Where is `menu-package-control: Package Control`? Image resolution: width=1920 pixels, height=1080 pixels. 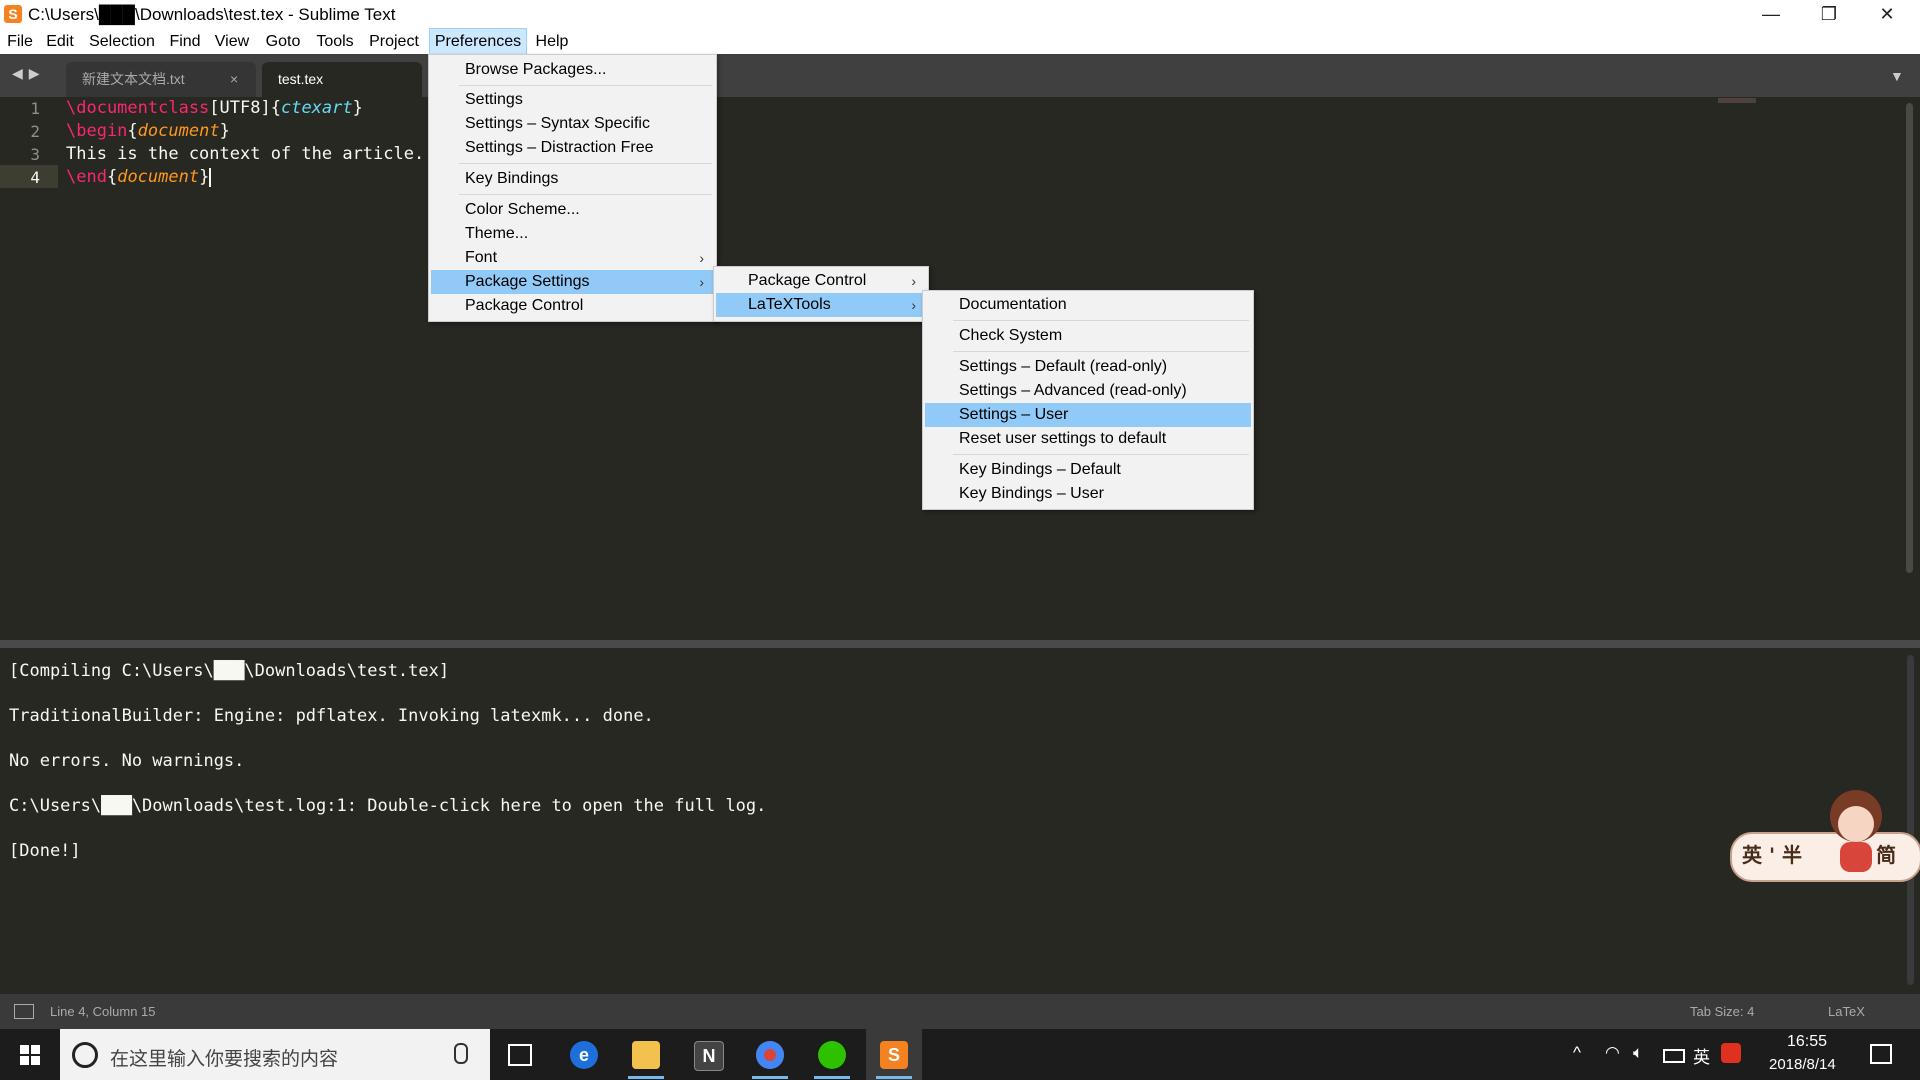 menu-package-control: Package Control is located at coordinates (572, 306).